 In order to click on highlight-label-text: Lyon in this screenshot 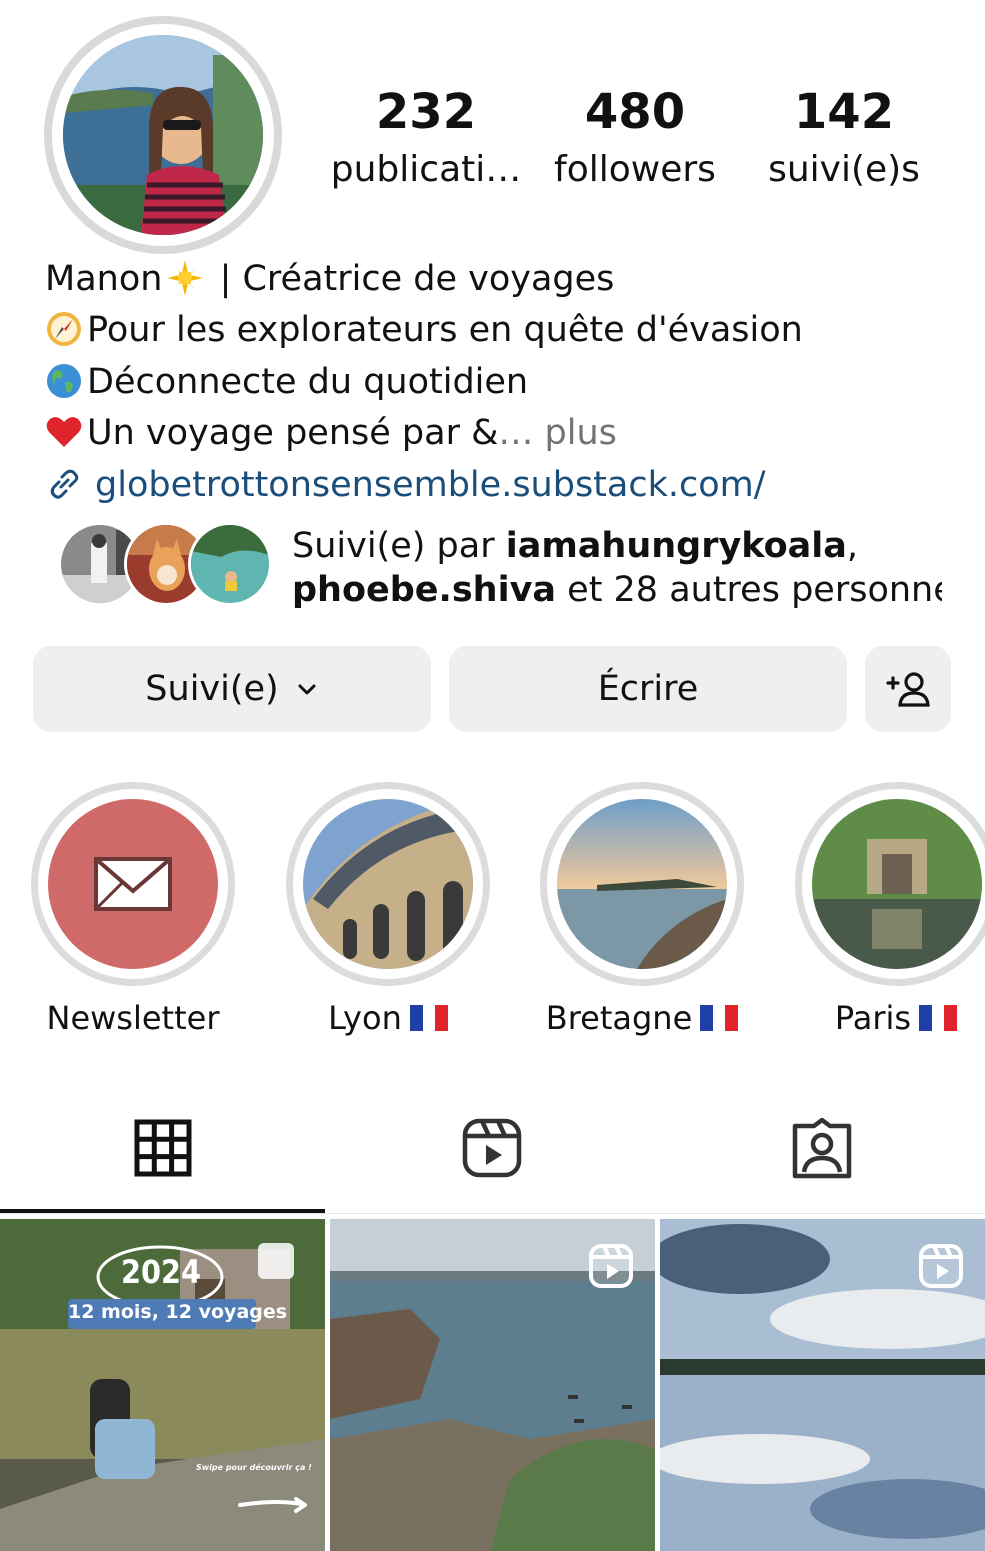, I will do `click(365, 1018)`.